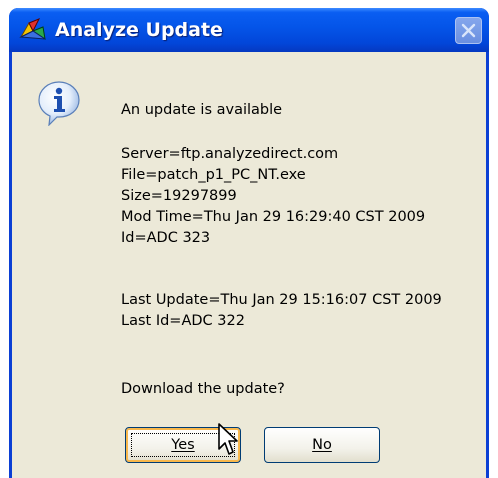  Describe the element at coordinates (229, 440) in the screenshot. I see `mouse-pointer-icon` at that location.